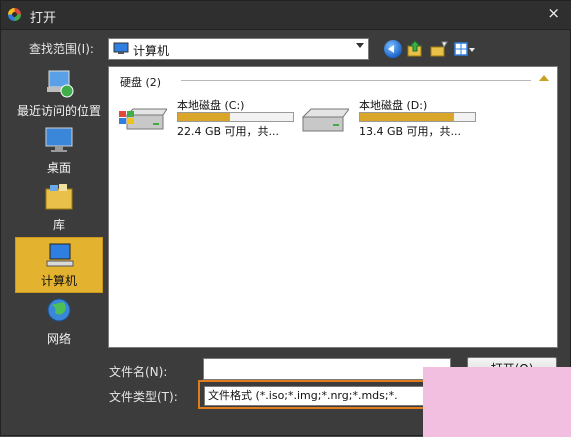 The image size is (571, 437). Describe the element at coordinates (415, 49) in the screenshot. I see `up-folder-icon` at that location.